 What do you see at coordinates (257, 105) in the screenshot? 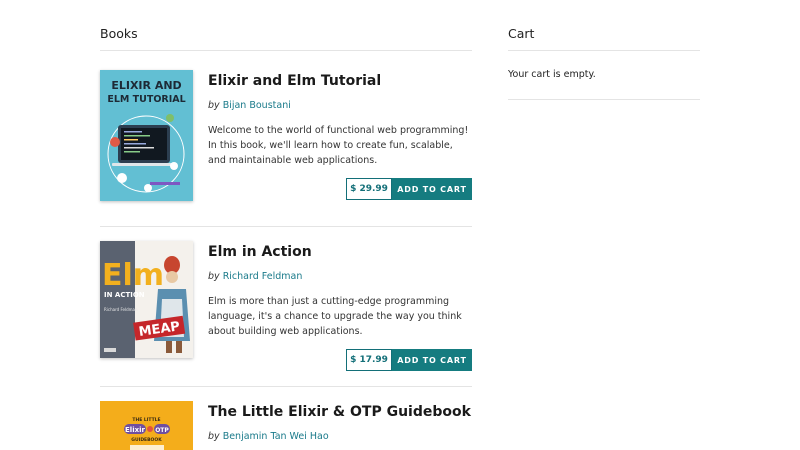
I see `author-link: Bijan Boustani` at bounding box center [257, 105].